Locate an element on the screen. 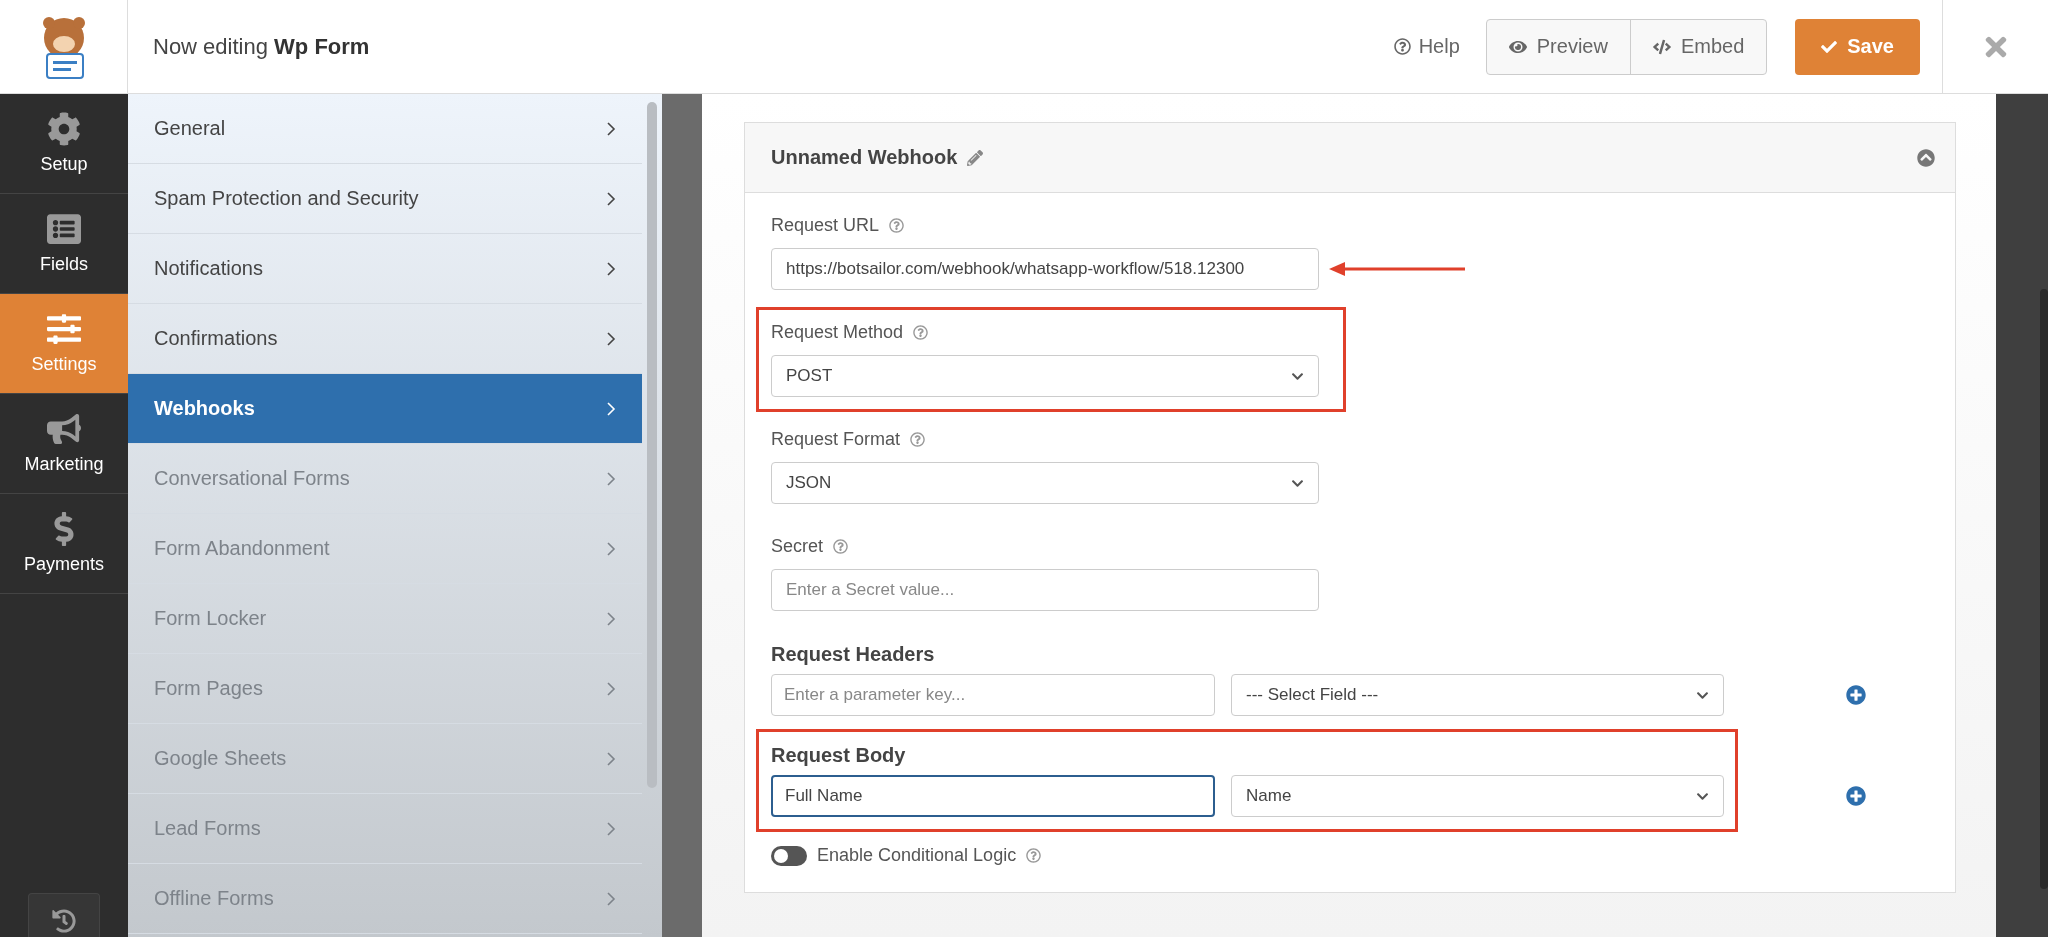  history-button is located at coordinates (64, 915).